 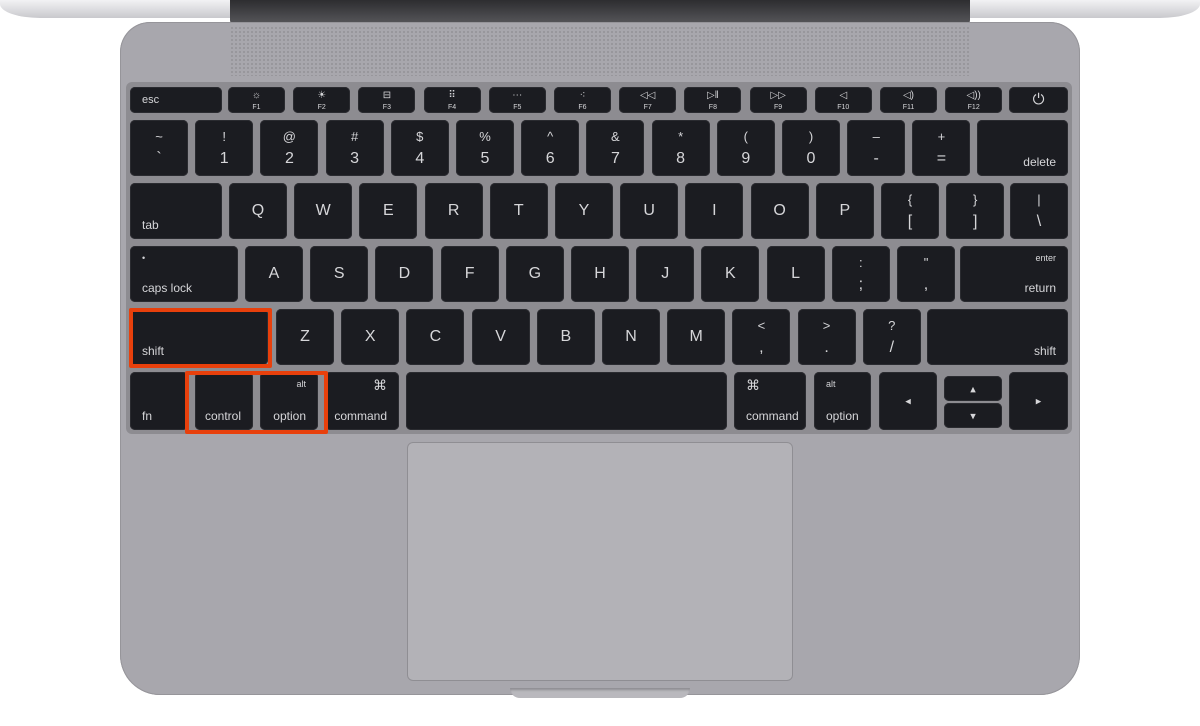 What do you see at coordinates (159, 148) in the screenshot?
I see `key-symbol: ~ `` at bounding box center [159, 148].